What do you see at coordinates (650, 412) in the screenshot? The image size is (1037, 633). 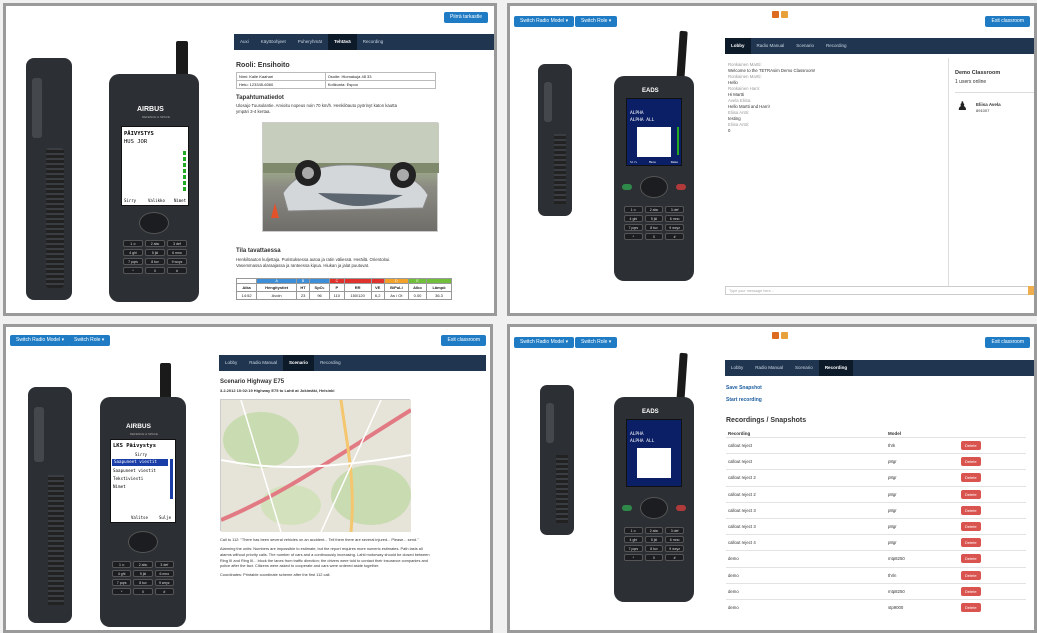 I see `radio-brand: EADS` at bounding box center [650, 412].